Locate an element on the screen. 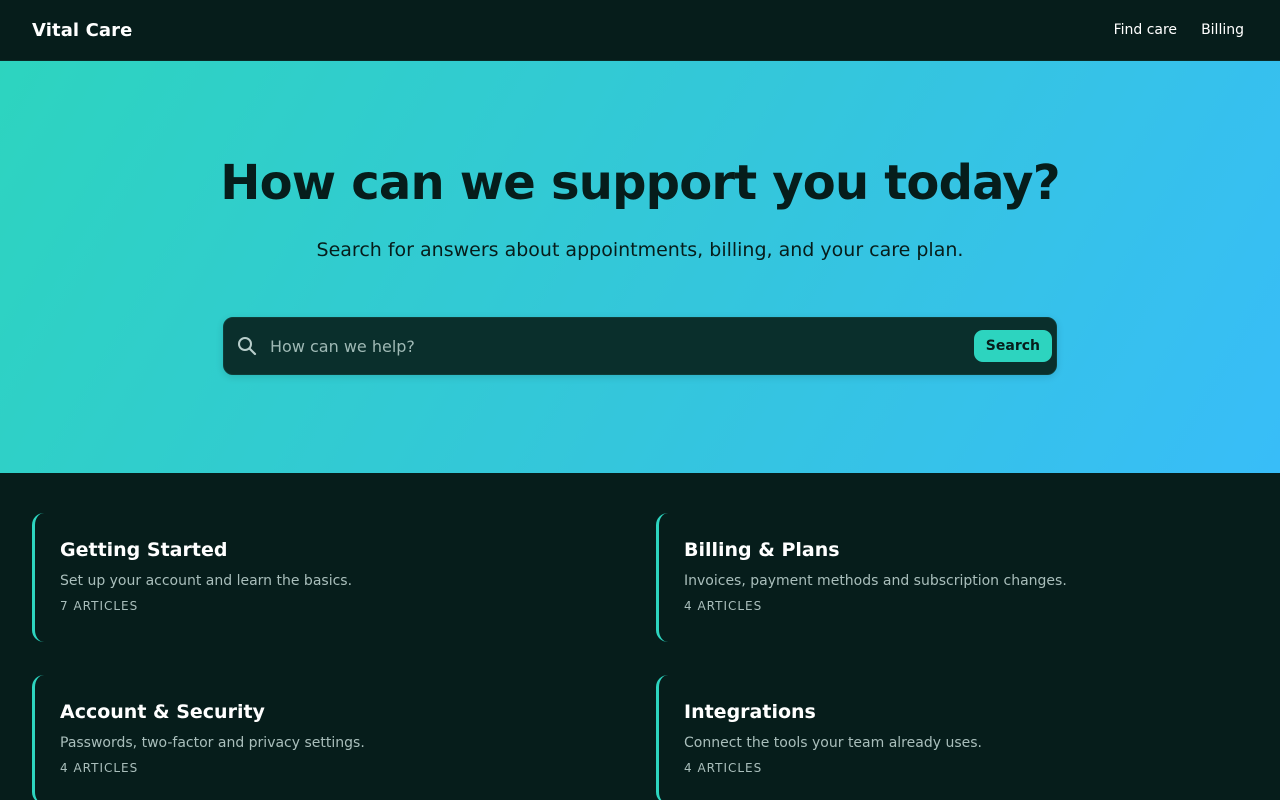 The width and height of the screenshot is (1280, 800). top-nav-bar: Vital Care Find care Billing is located at coordinates (640, 30).